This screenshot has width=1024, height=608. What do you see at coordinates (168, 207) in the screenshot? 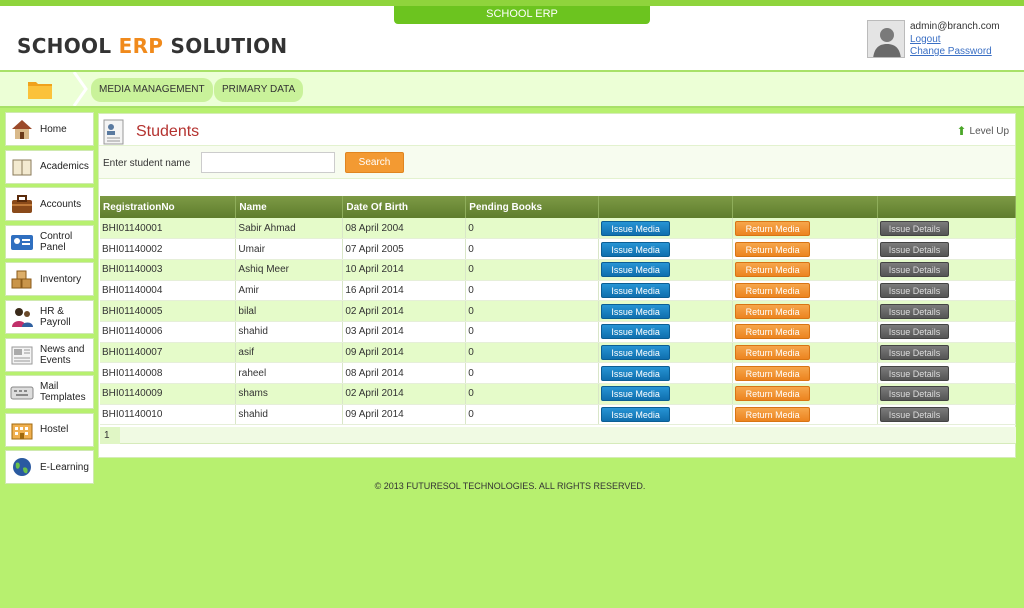
I see `column-header-registration: RegistrationNo` at bounding box center [168, 207].